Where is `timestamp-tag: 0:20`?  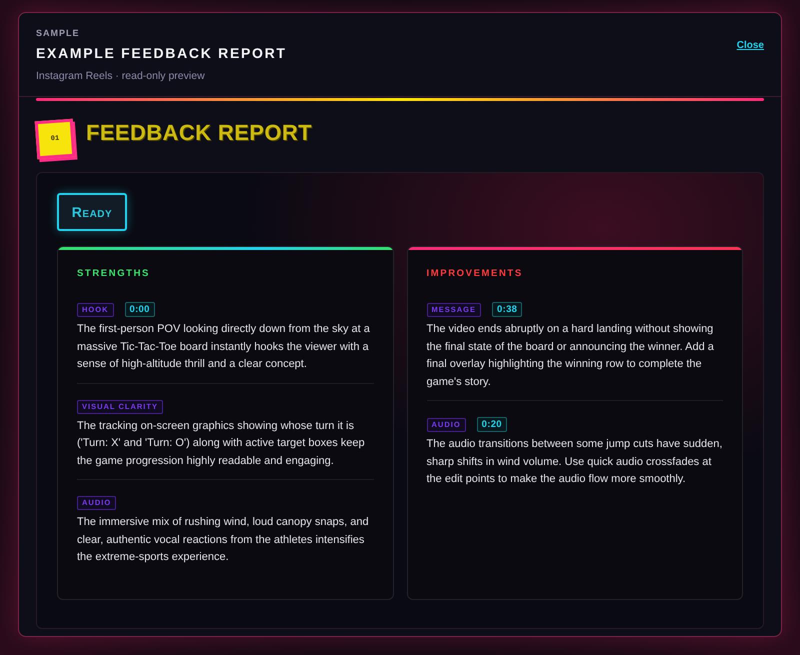 timestamp-tag: 0:20 is located at coordinates (491, 424).